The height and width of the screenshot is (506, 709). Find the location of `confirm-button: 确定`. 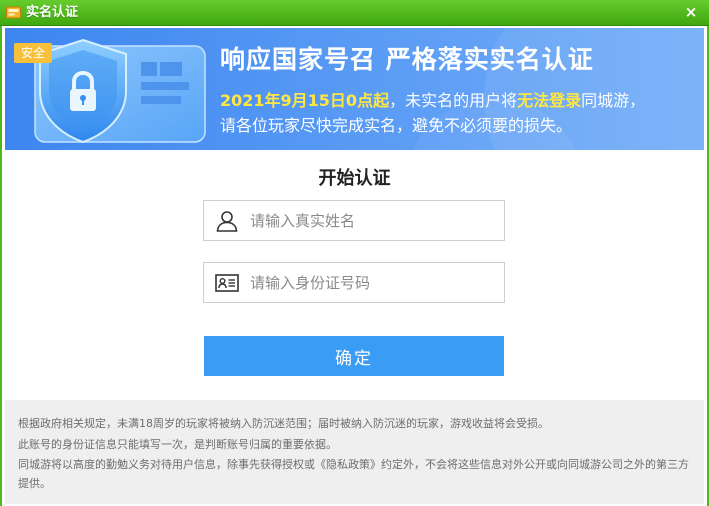

confirm-button: 确定 is located at coordinates (354, 356).